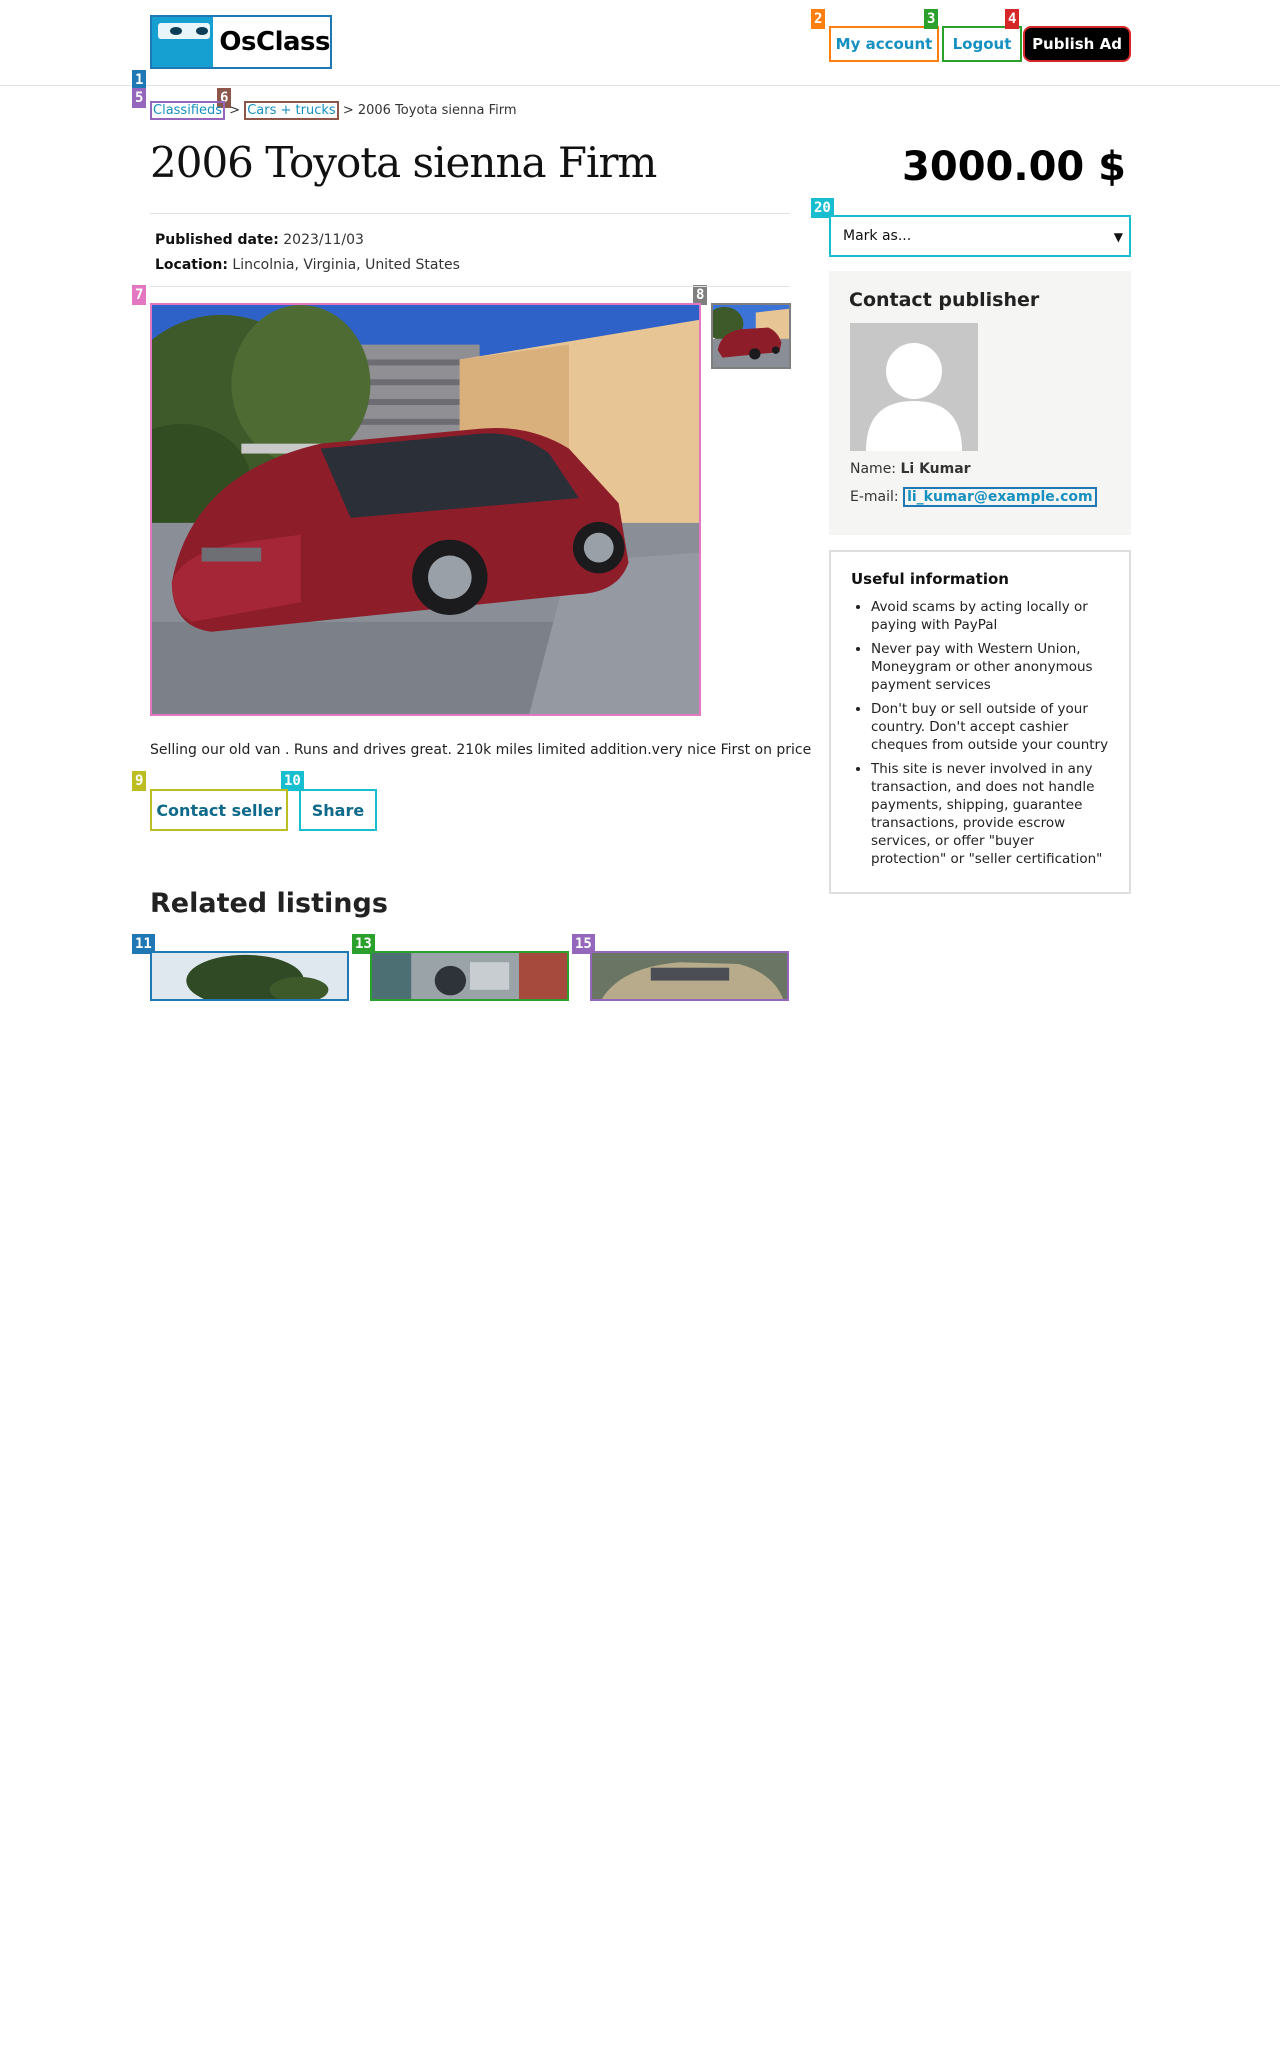  What do you see at coordinates (1077, 44) in the screenshot?
I see `publish-ad-button: Publish Ad` at bounding box center [1077, 44].